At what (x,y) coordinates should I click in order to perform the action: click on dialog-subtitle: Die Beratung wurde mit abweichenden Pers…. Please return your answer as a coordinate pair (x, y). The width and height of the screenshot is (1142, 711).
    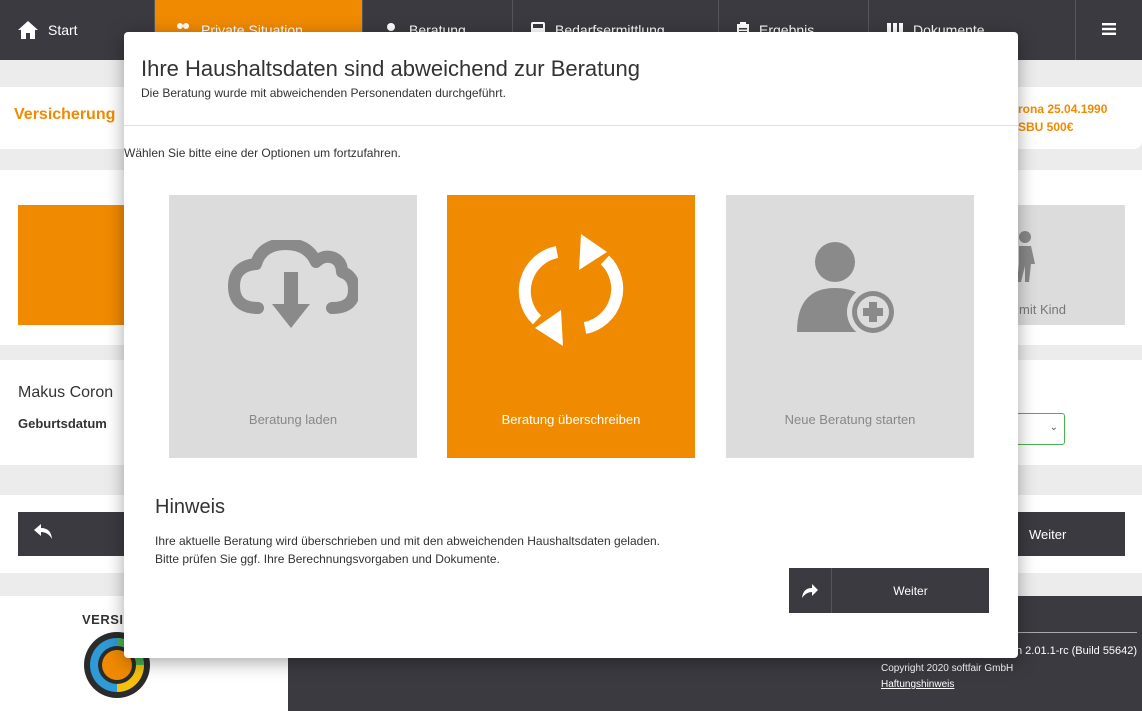
    Looking at the image, I should click on (323, 93).